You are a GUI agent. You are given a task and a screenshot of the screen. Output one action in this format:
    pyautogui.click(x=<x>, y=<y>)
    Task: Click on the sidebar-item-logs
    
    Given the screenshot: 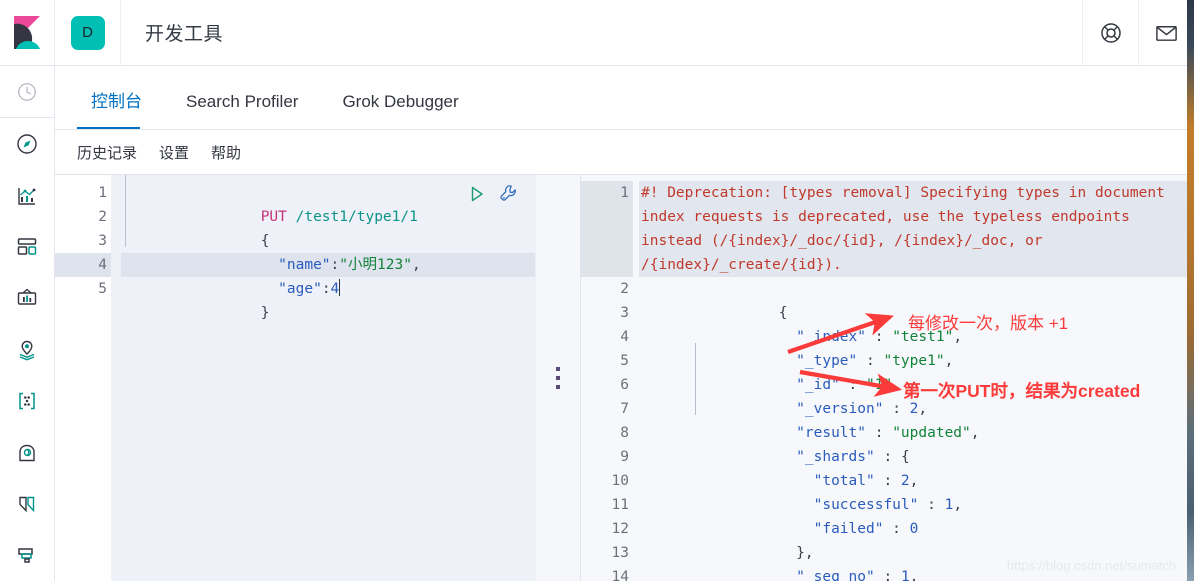 What is the action you would take?
    pyautogui.click(x=27, y=503)
    